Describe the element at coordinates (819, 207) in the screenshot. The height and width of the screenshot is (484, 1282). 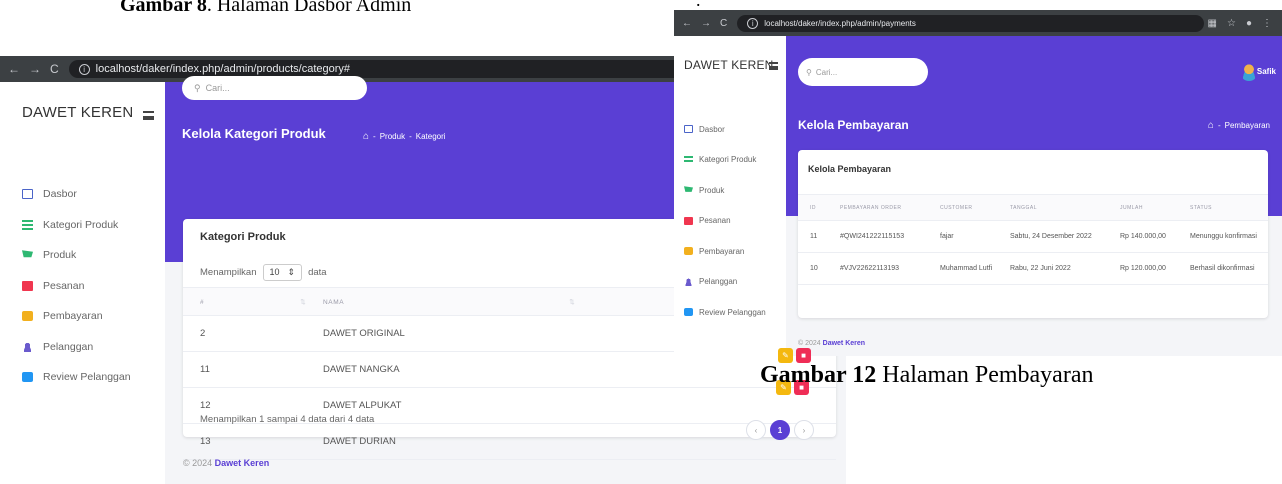
I see `column-header-id: ID` at that location.